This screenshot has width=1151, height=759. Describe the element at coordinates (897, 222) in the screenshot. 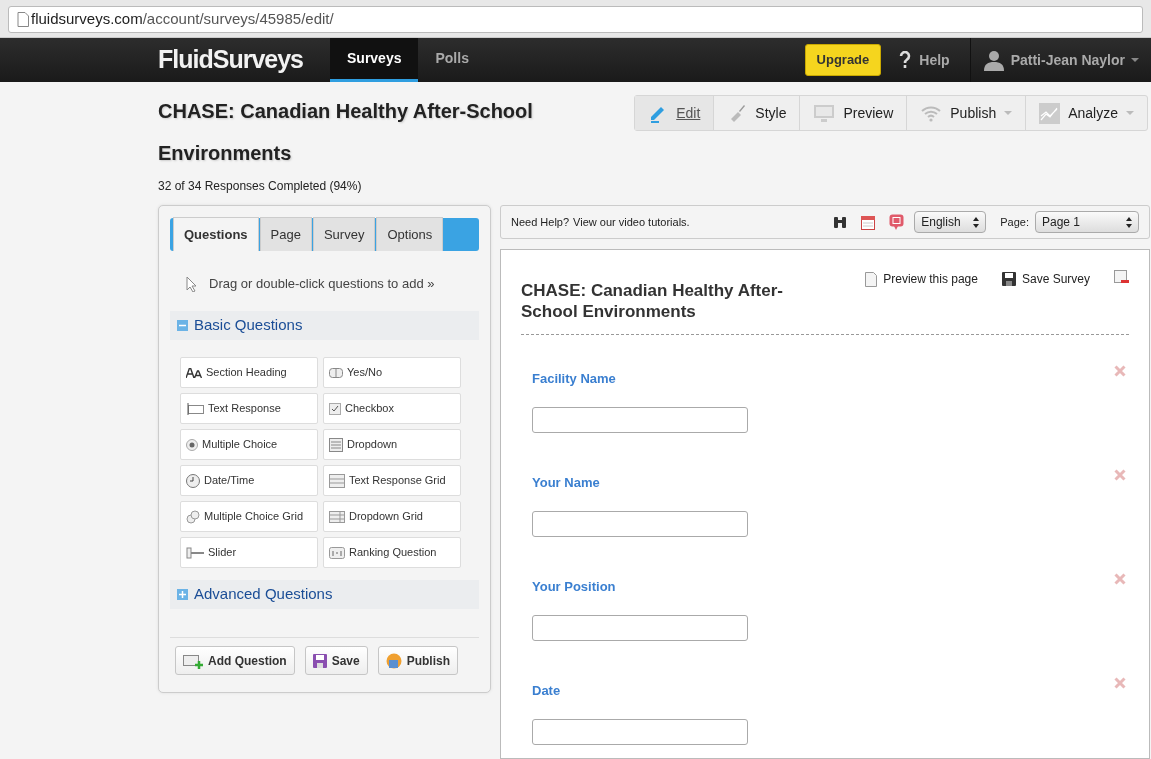

I see `comment-icon` at that location.